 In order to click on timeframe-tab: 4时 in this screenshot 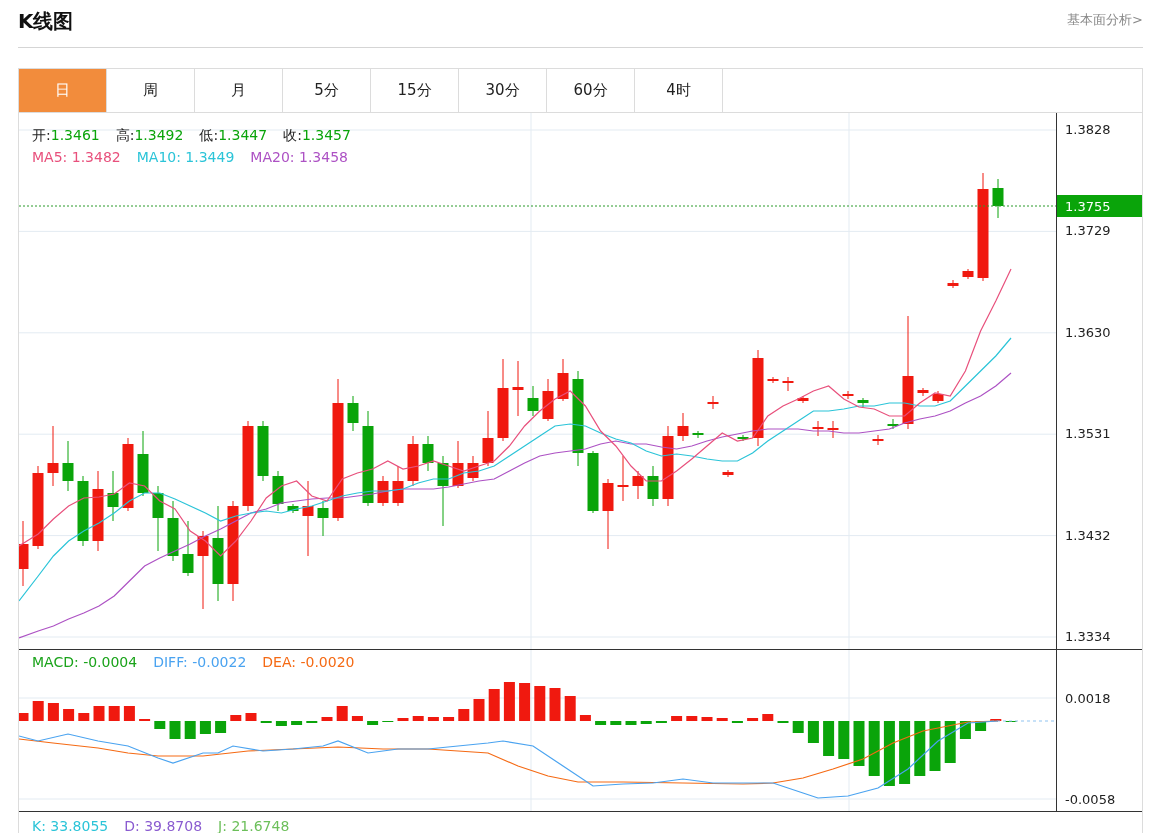, I will do `click(679, 90)`.